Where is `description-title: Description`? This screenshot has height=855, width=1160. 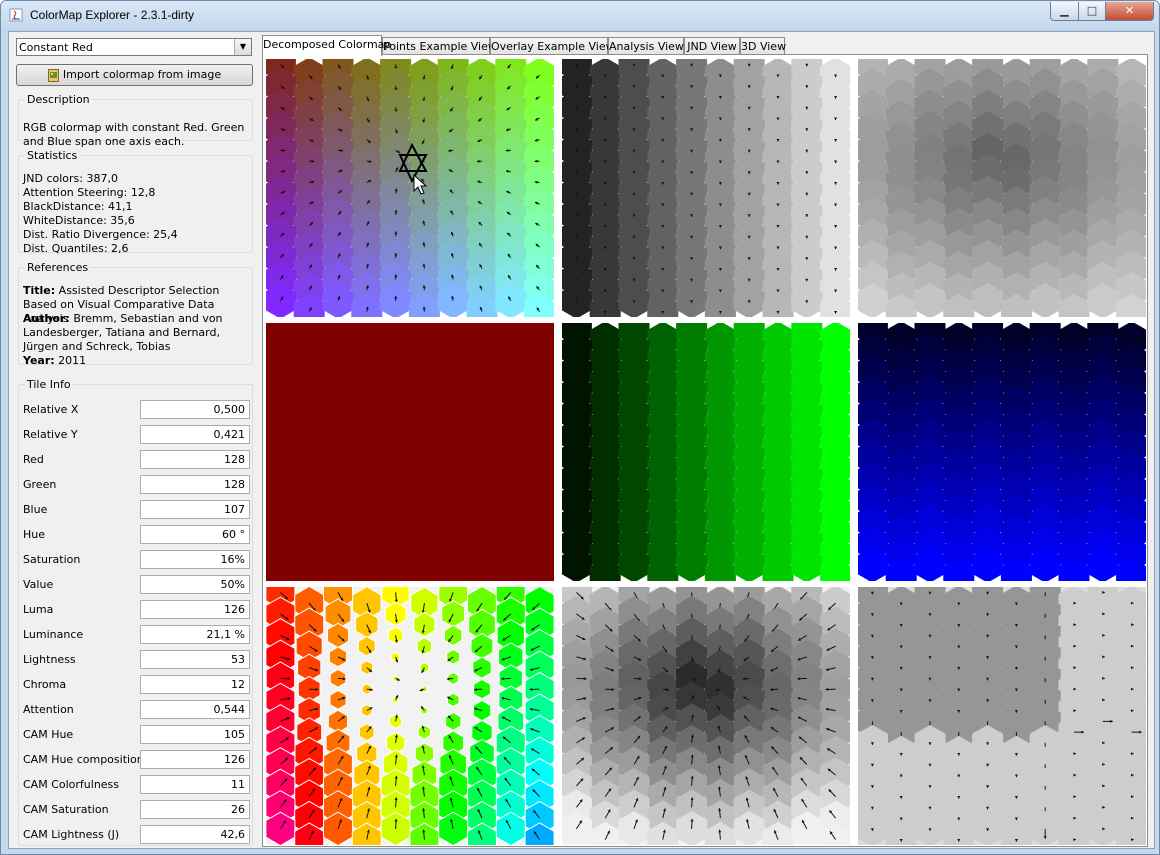
description-title: Description is located at coordinates (58, 99).